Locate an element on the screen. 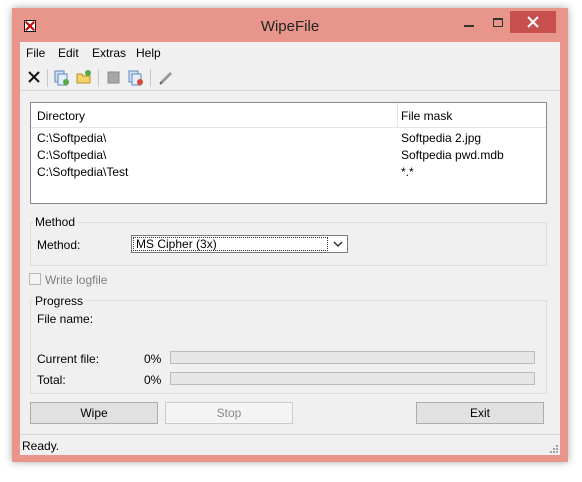 The height and width of the screenshot is (482, 582). minimize-icon is located at coordinates (469, 26).